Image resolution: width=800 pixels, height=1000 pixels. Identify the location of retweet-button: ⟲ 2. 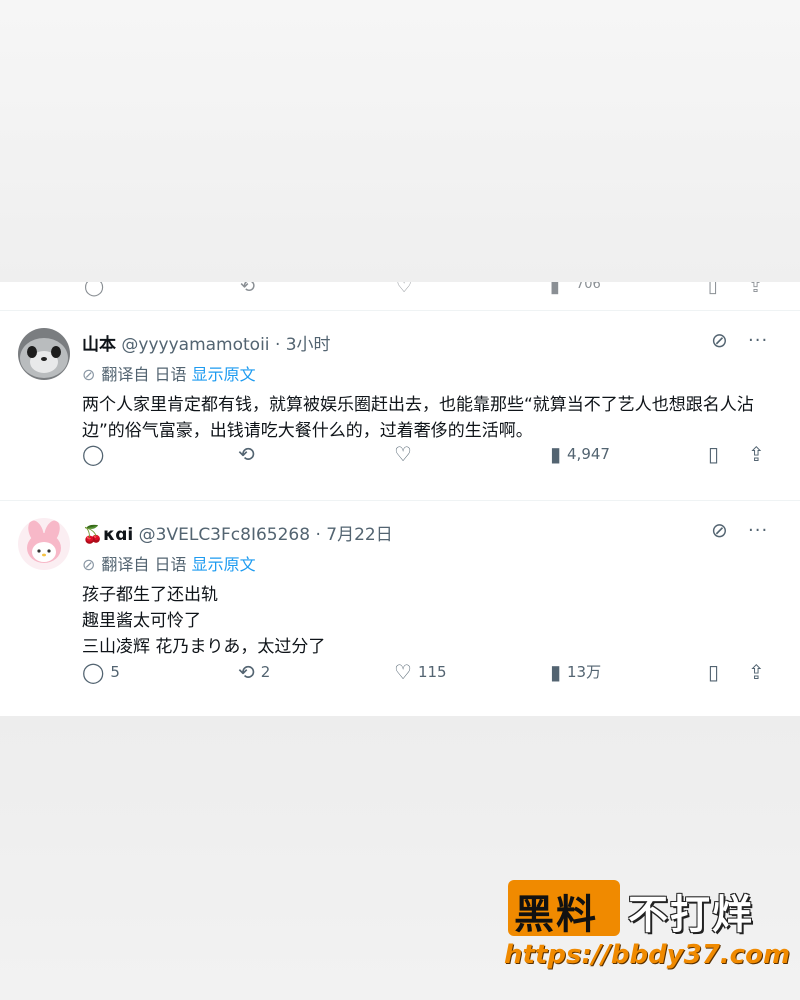
(254, 672).